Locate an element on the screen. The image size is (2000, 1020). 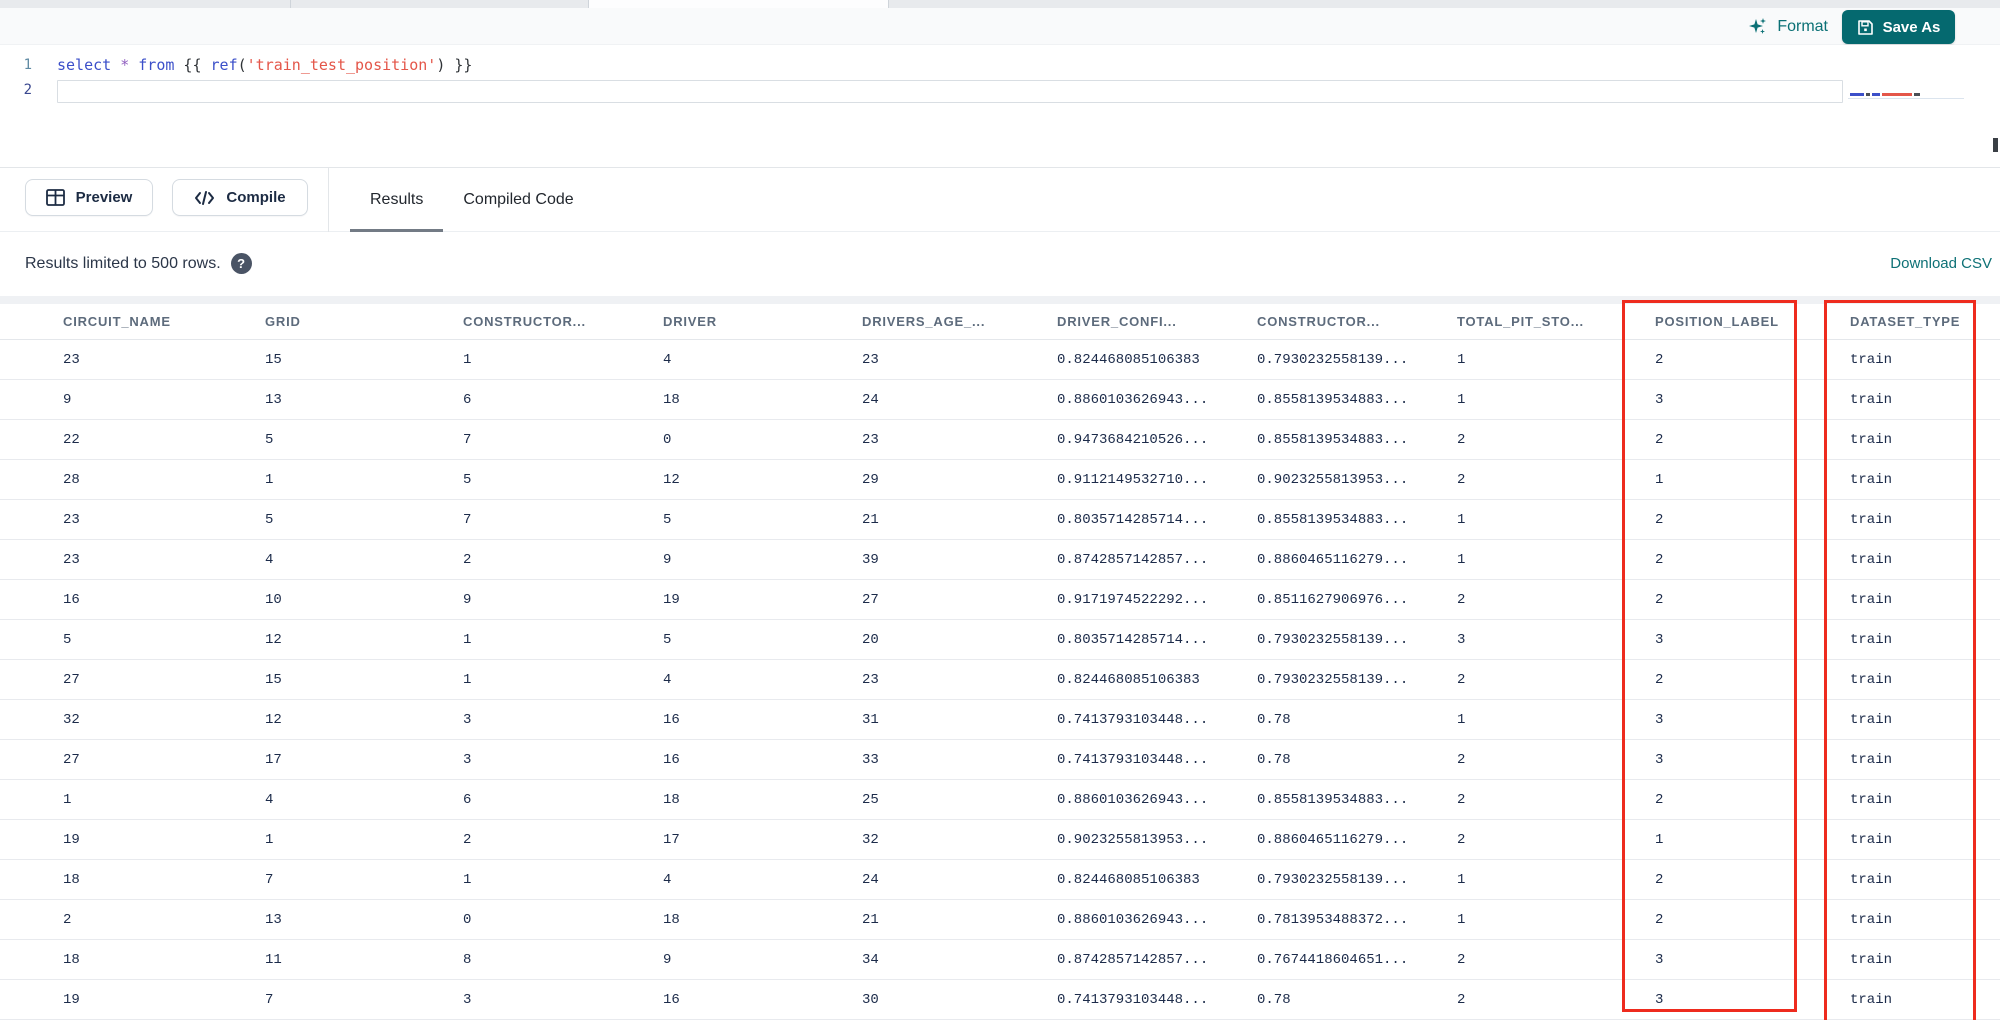
scrollbar-marker is located at coordinates (1995, 145).